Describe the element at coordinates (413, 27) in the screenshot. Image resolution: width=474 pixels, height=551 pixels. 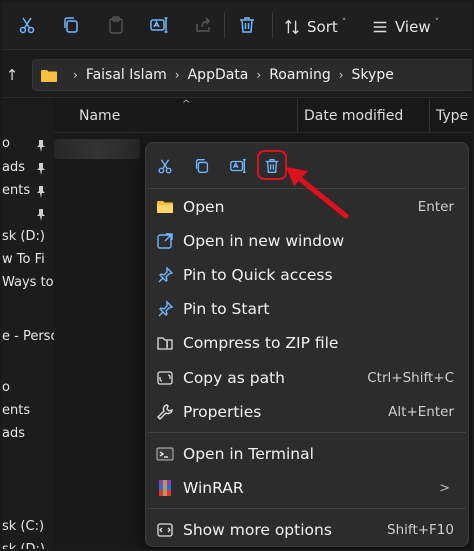
I see `view-label: View` at that location.